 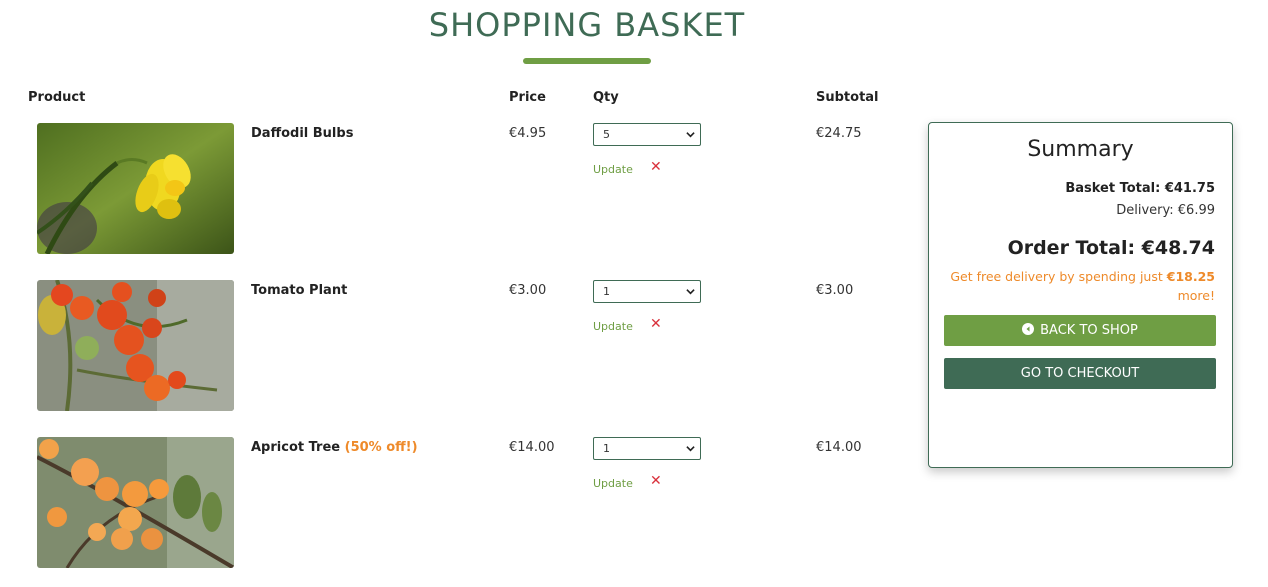 I want to click on product-subtotal: €14.00, so click(x=839, y=447).